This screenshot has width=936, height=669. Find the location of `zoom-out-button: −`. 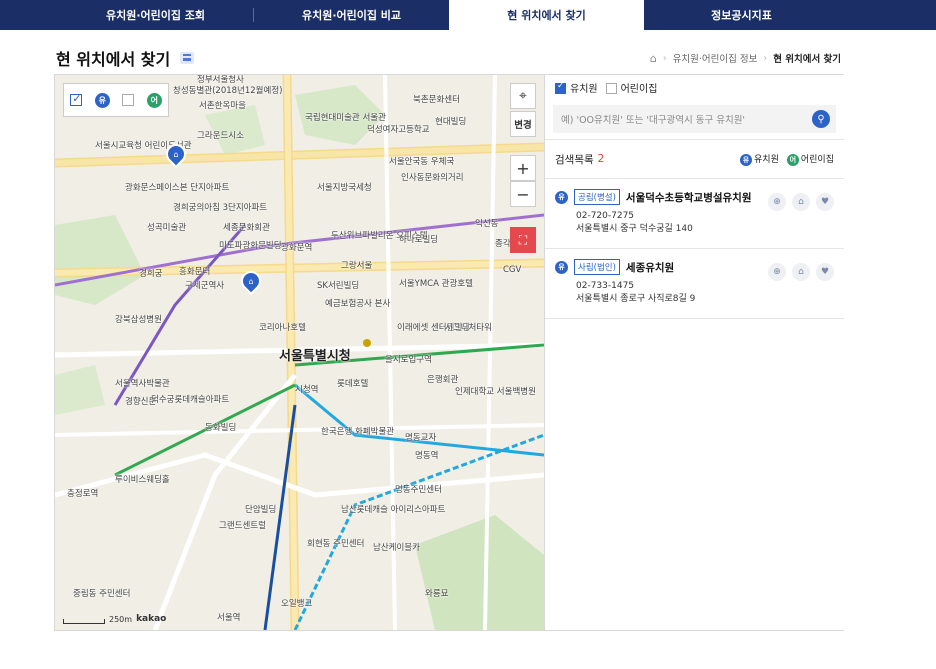

zoom-out-button: − is located at coordinates (523, 194).